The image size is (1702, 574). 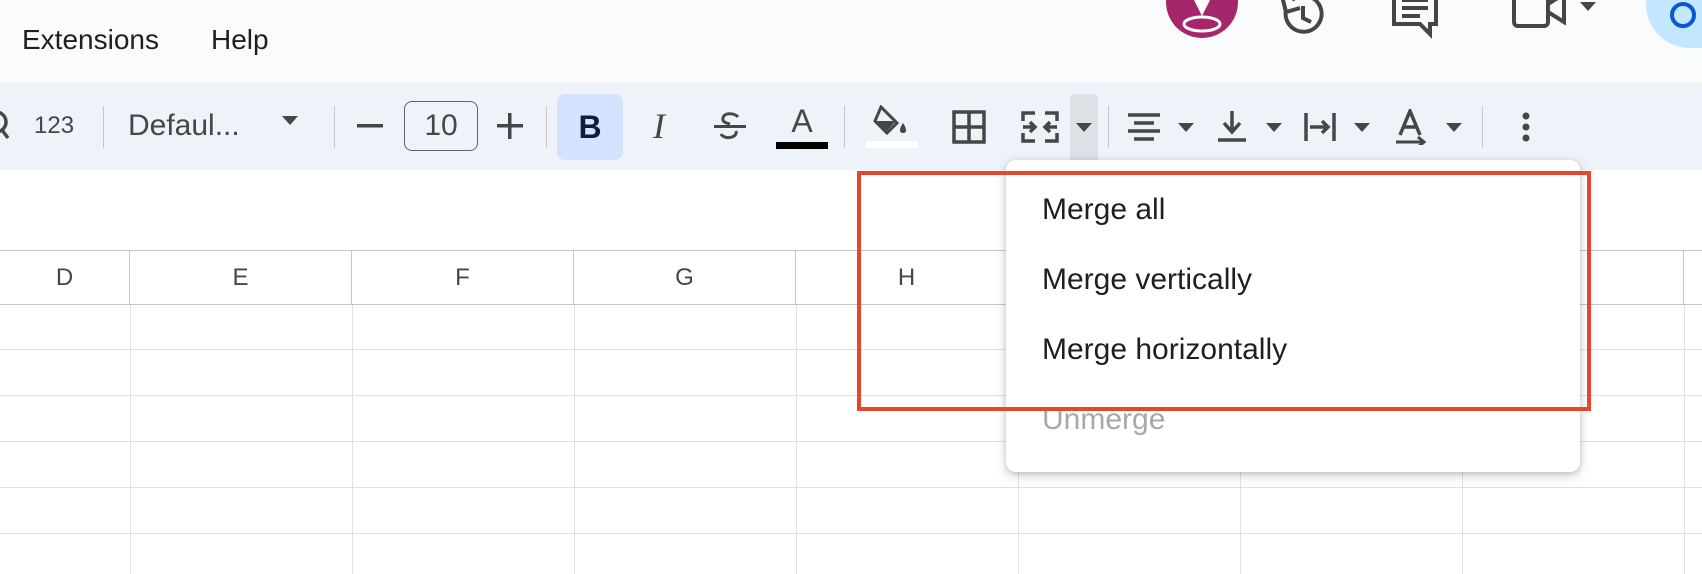 I want to click on text-color-icon: A, so click(x=802, y=120).